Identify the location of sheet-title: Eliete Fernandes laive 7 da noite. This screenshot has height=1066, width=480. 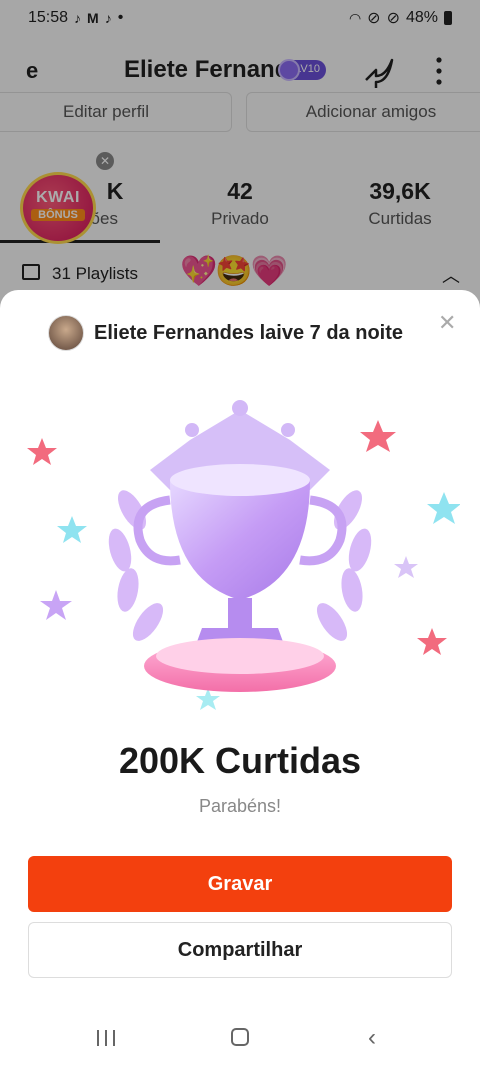
(249, 332).